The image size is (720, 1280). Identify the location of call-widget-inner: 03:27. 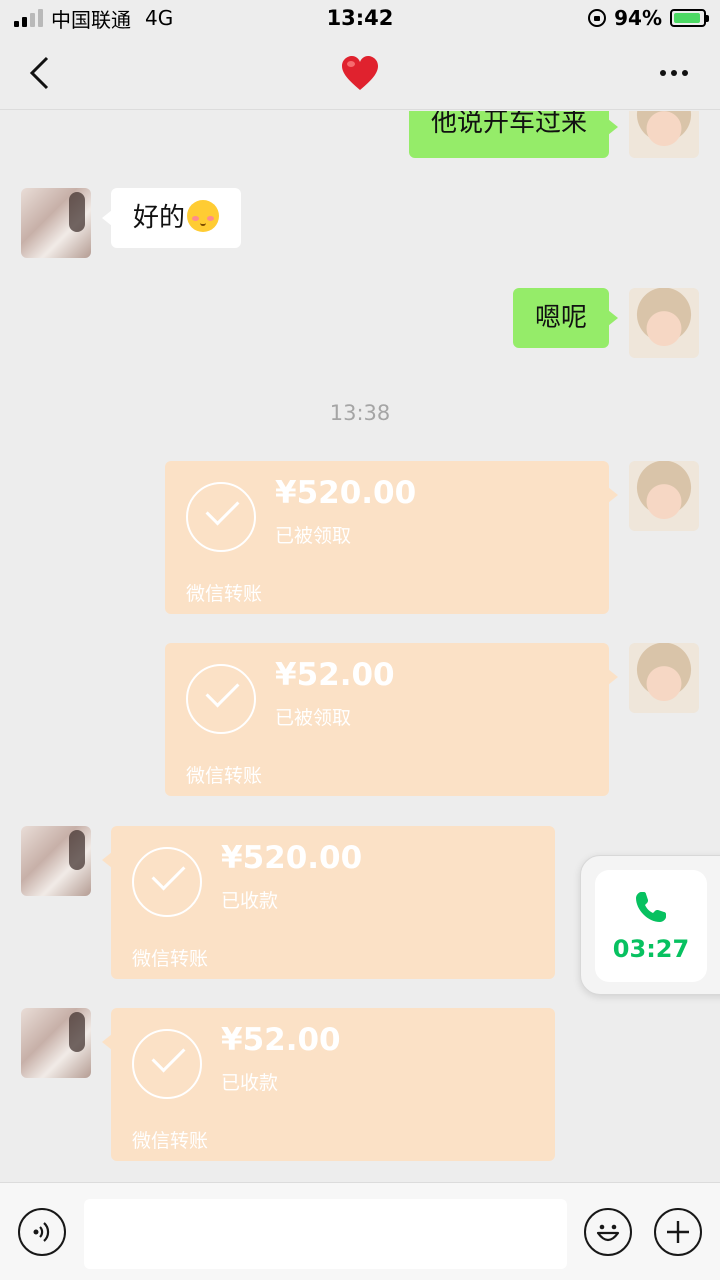
(651, 926).